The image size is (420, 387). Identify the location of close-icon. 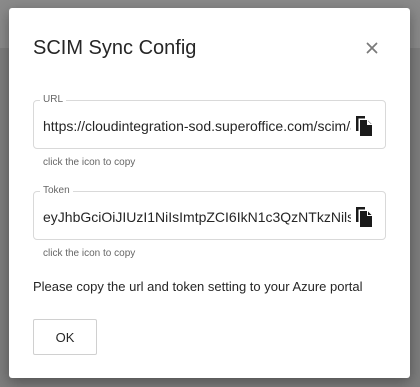
(372, 48).